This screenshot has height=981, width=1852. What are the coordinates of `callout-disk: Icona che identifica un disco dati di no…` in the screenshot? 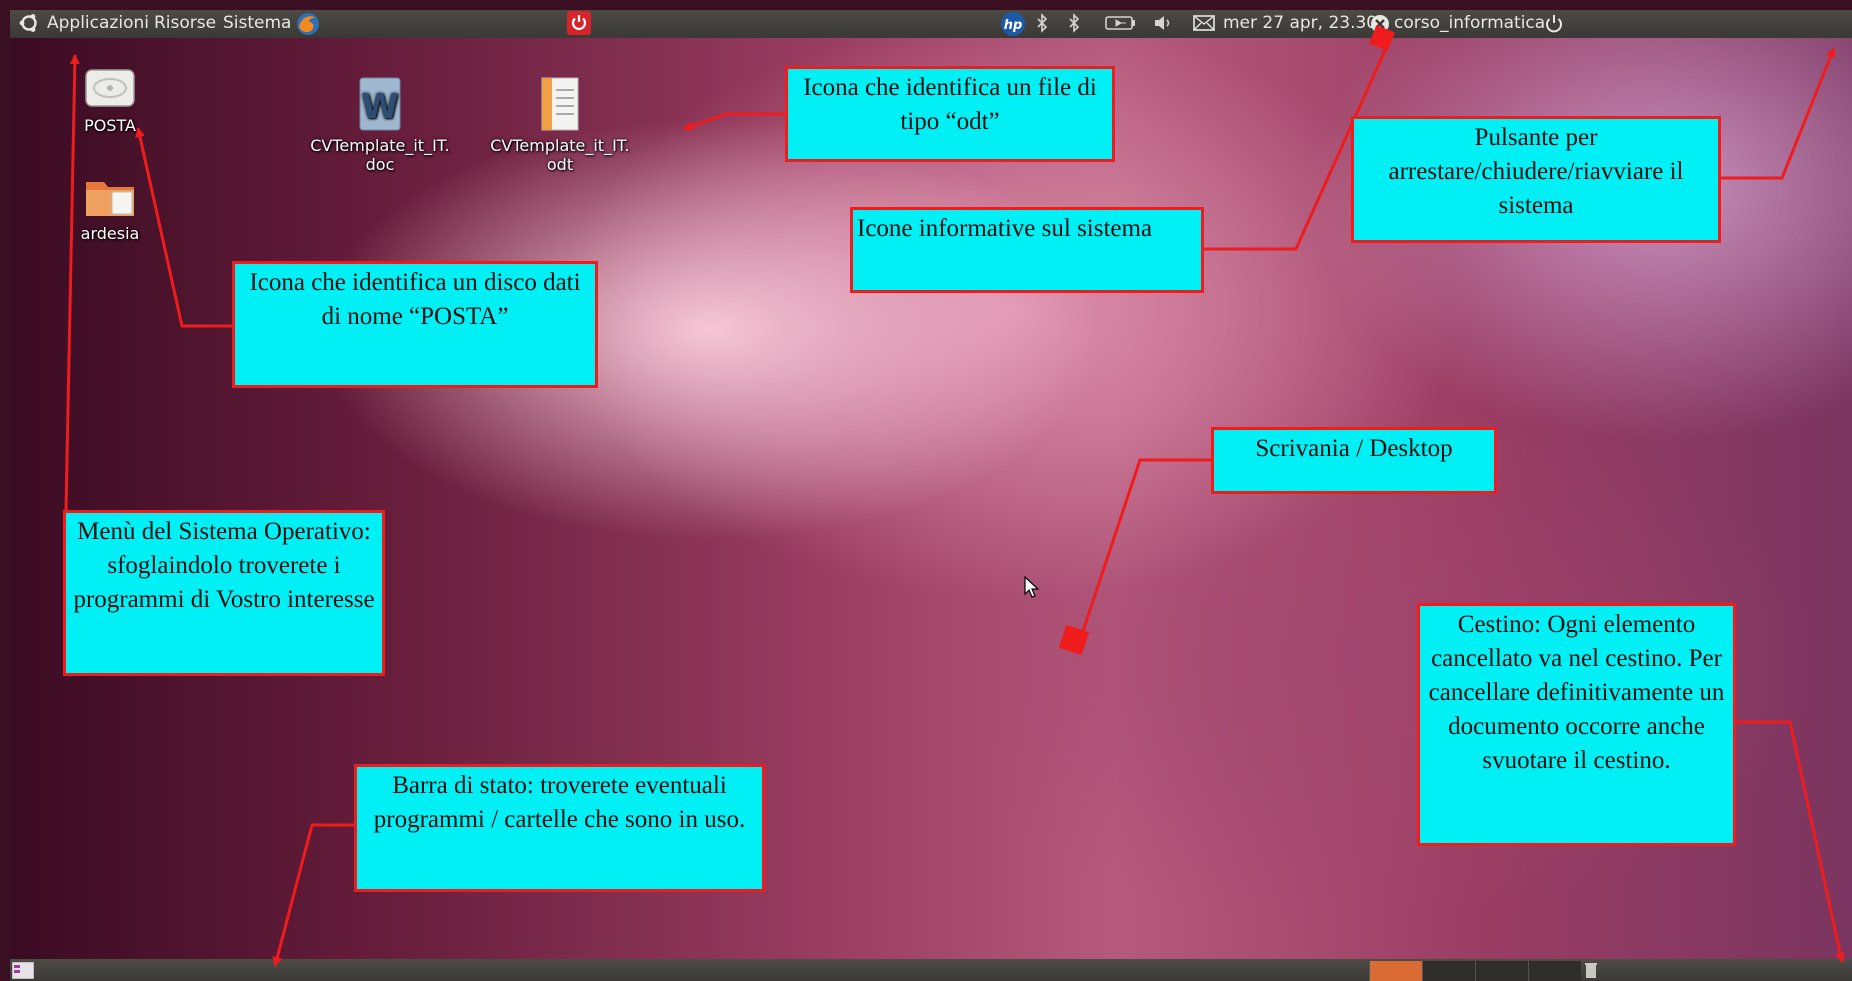 It's located at (415, 324).